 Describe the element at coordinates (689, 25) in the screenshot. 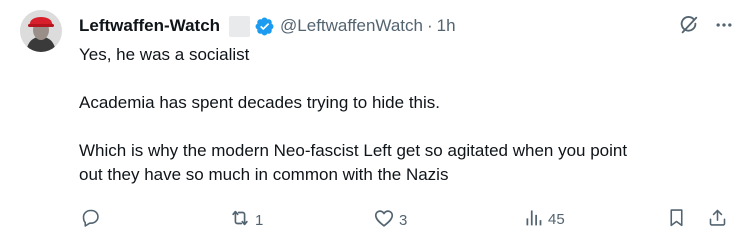

I see `grok-icon` at that location.